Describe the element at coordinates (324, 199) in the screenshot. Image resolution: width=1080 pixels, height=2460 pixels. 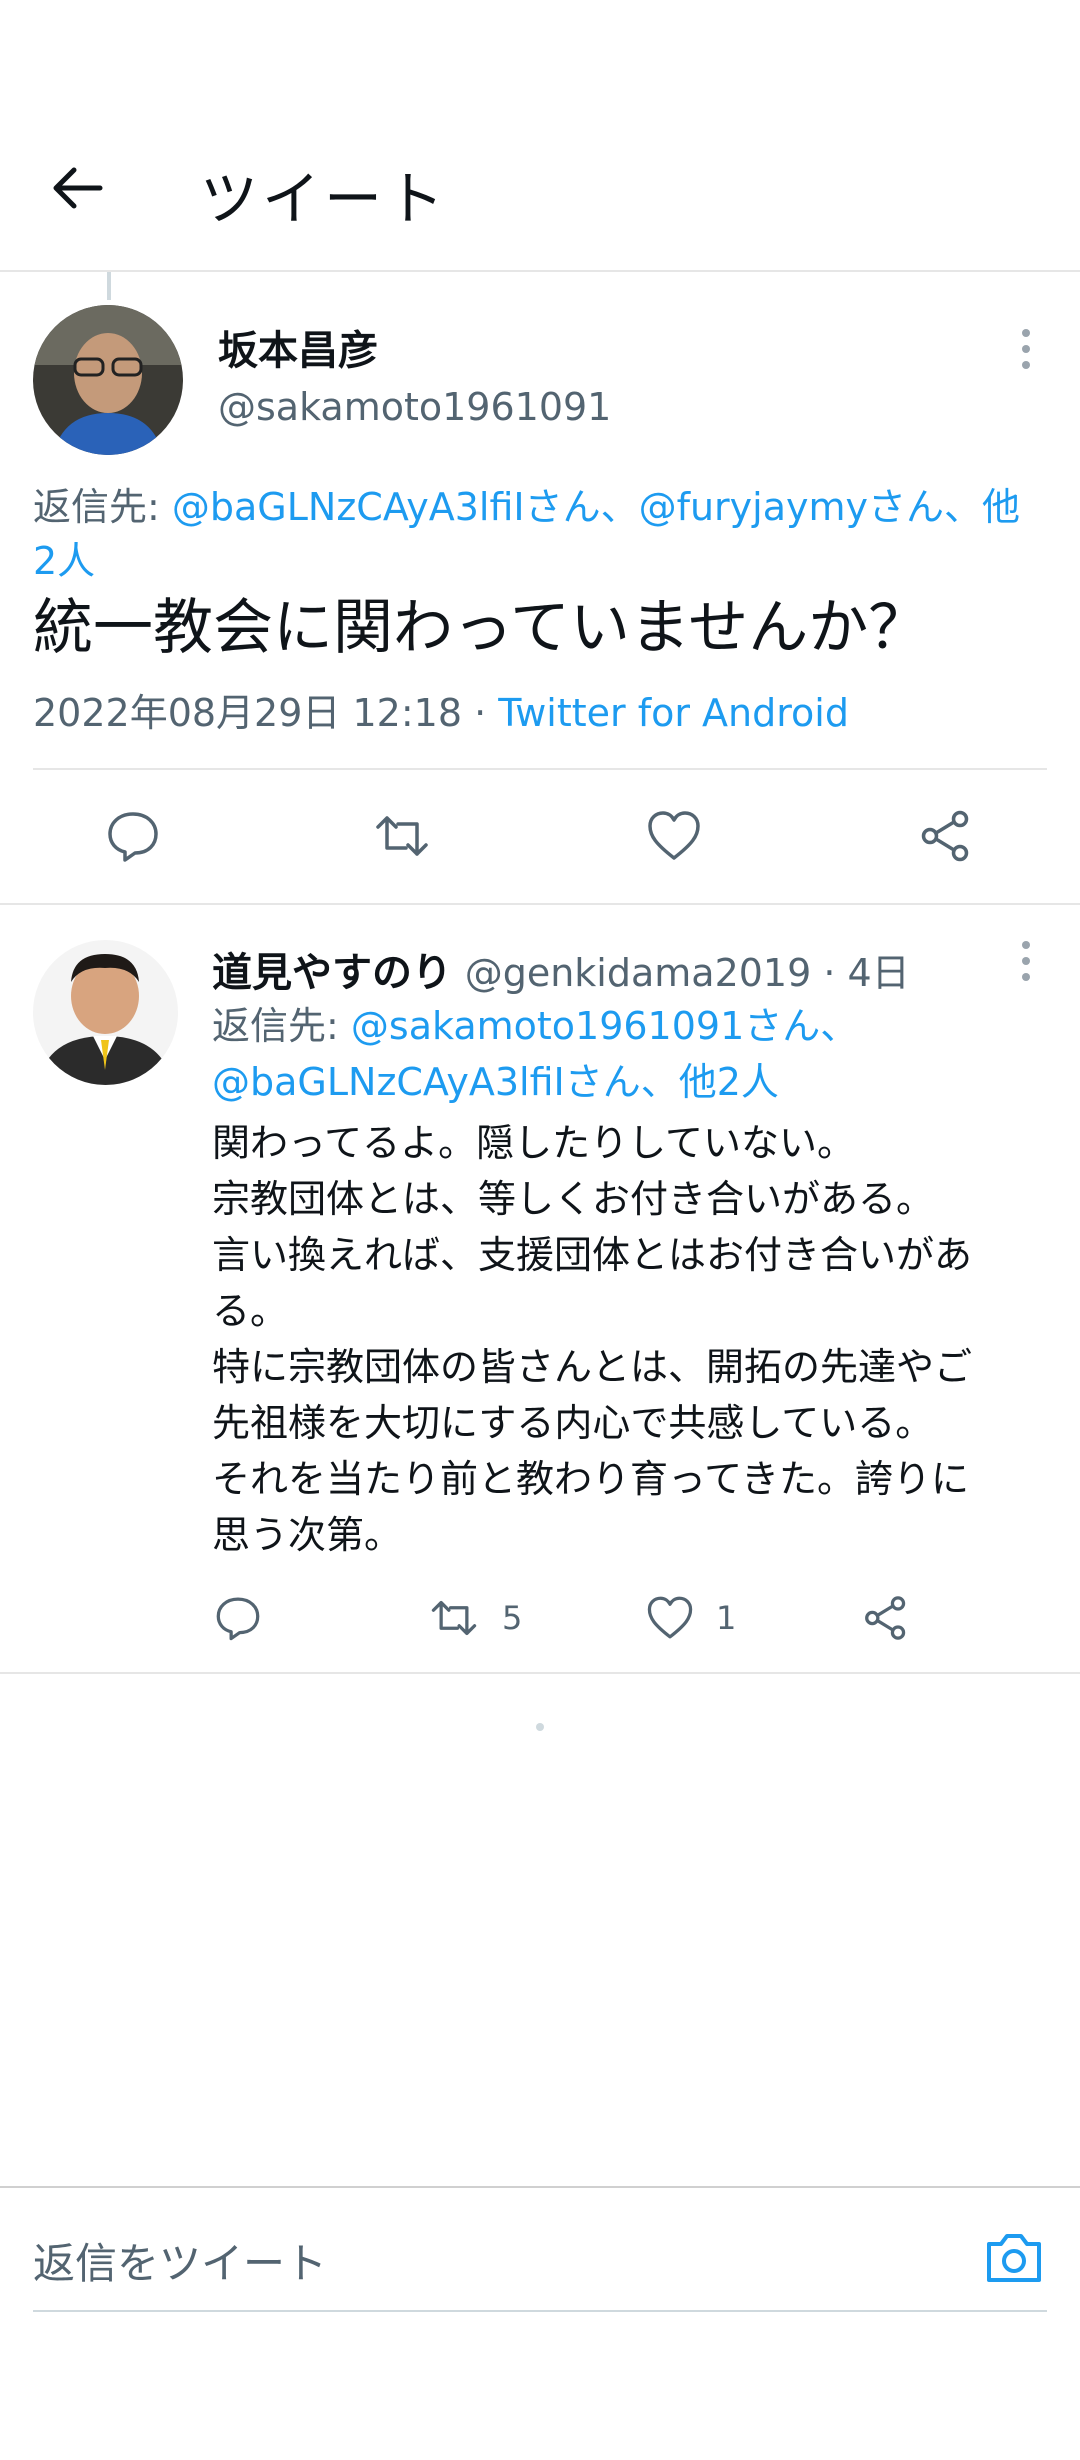
I see `page-title: ツイート` at that location.